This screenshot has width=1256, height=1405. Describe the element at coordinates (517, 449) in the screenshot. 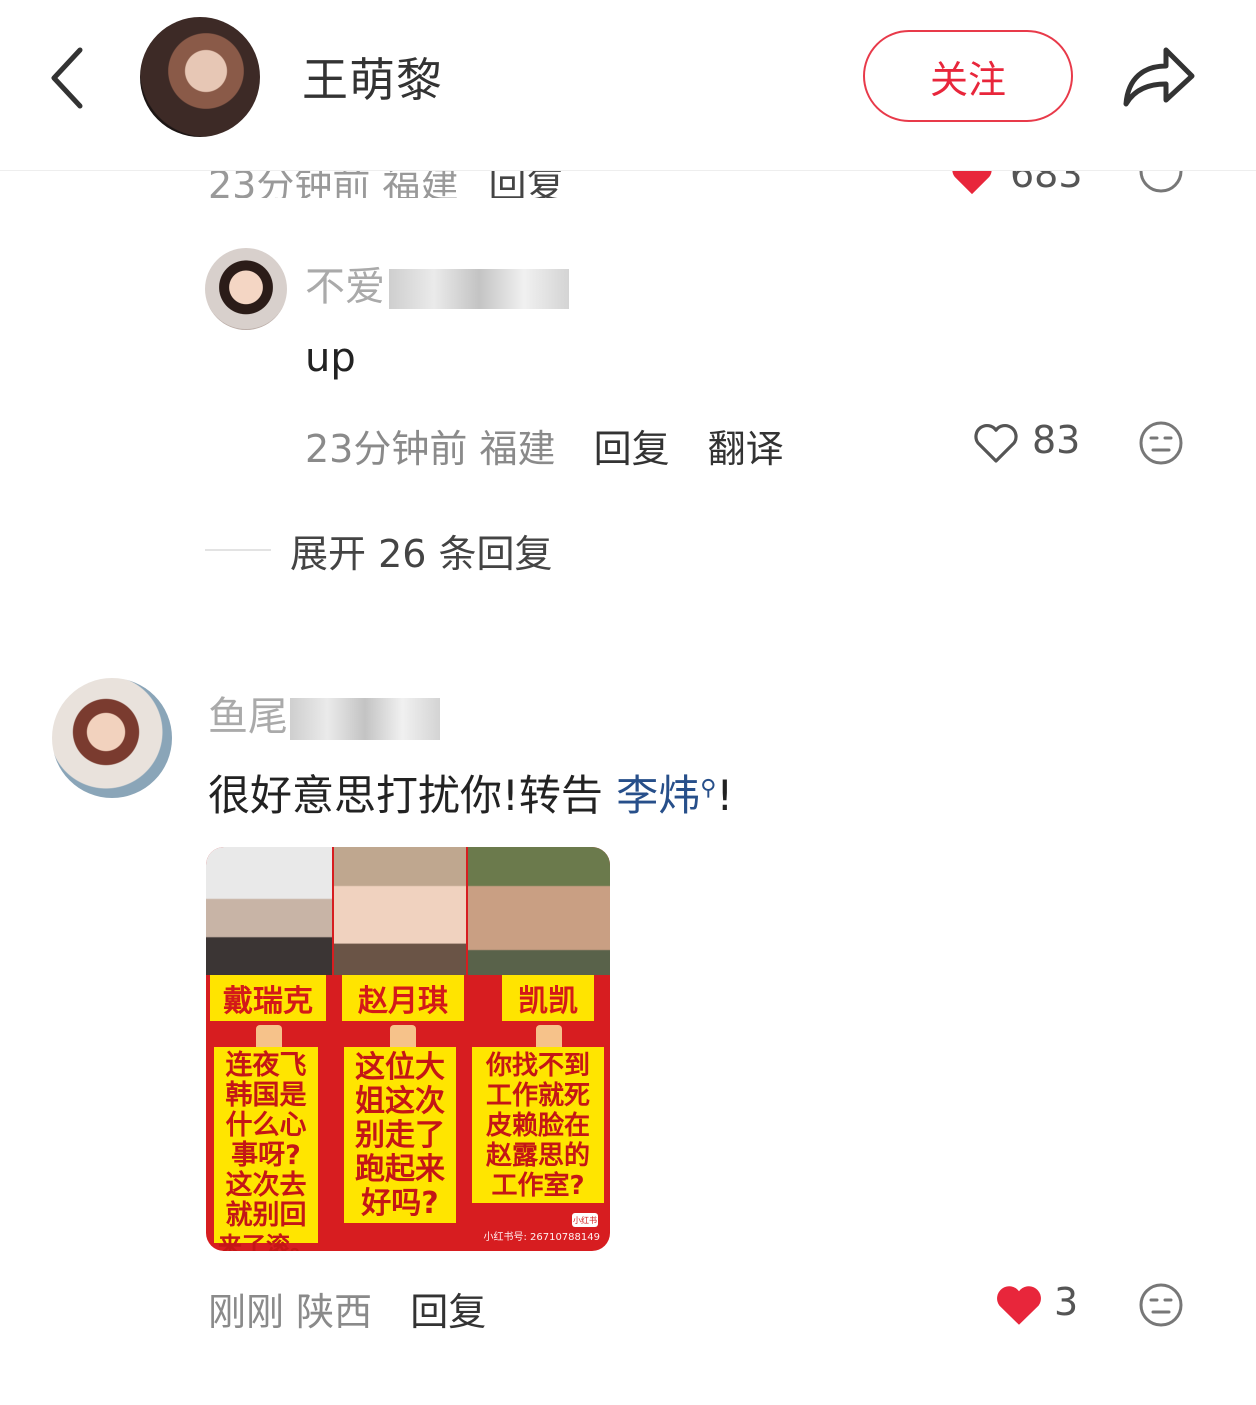

I see `reply-location: 福建` at that location.